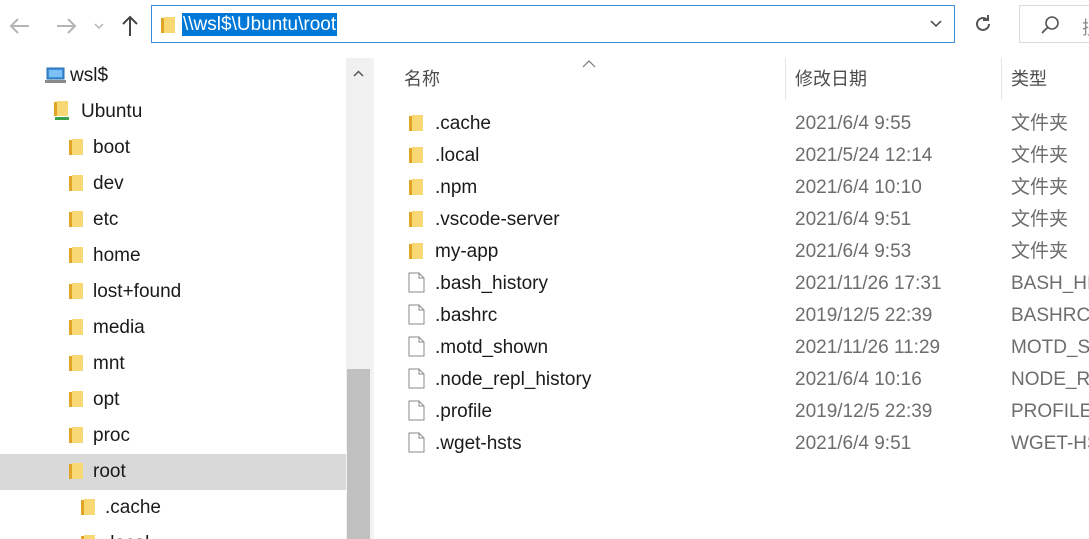 The height and width of the screenshot is (539, 1089). What do you see at coordinates (731, 316) in the screenshot?
I see `file-row: .bashrc 2019/12/5 22:39 BASHRC 文件` at bounding box center [731, 316].